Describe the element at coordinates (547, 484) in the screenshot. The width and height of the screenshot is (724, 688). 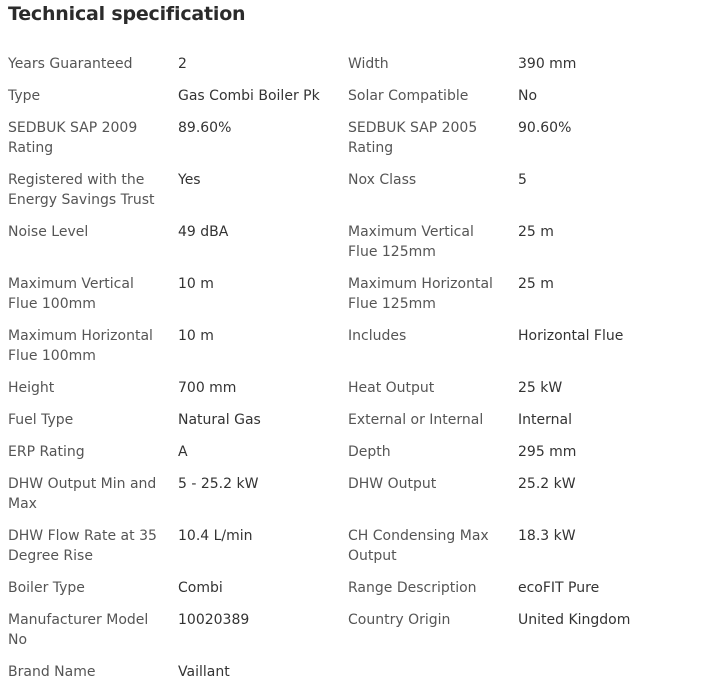
I see `spec-value: 25.2 kW` at that location.